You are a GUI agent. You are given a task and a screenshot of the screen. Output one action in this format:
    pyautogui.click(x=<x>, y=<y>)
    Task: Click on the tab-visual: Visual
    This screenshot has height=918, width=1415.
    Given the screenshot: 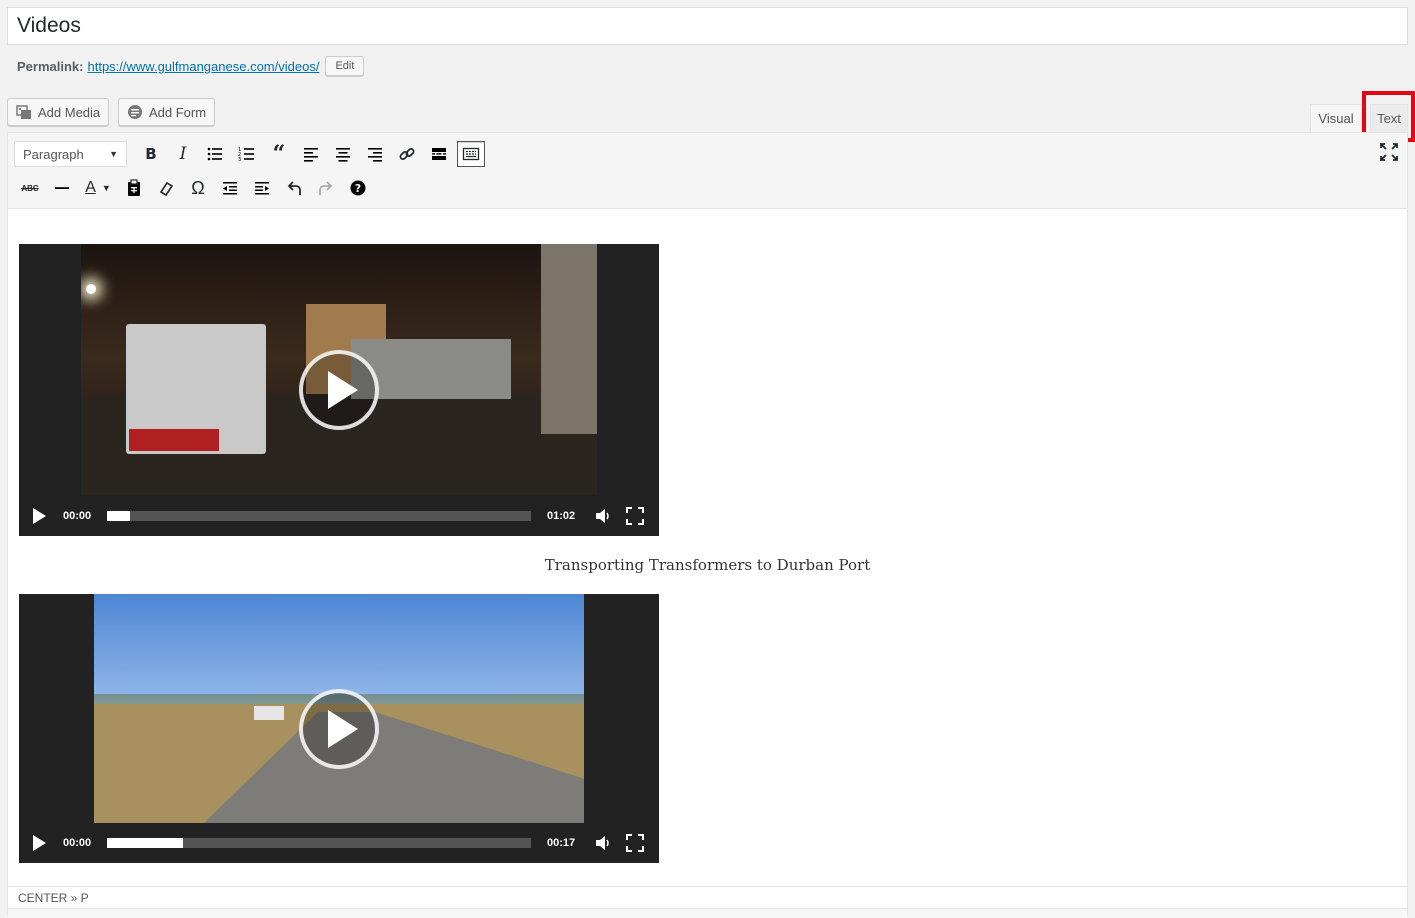 What is the action you would take?
    pyautogui.click(x=1336, y=118)
    